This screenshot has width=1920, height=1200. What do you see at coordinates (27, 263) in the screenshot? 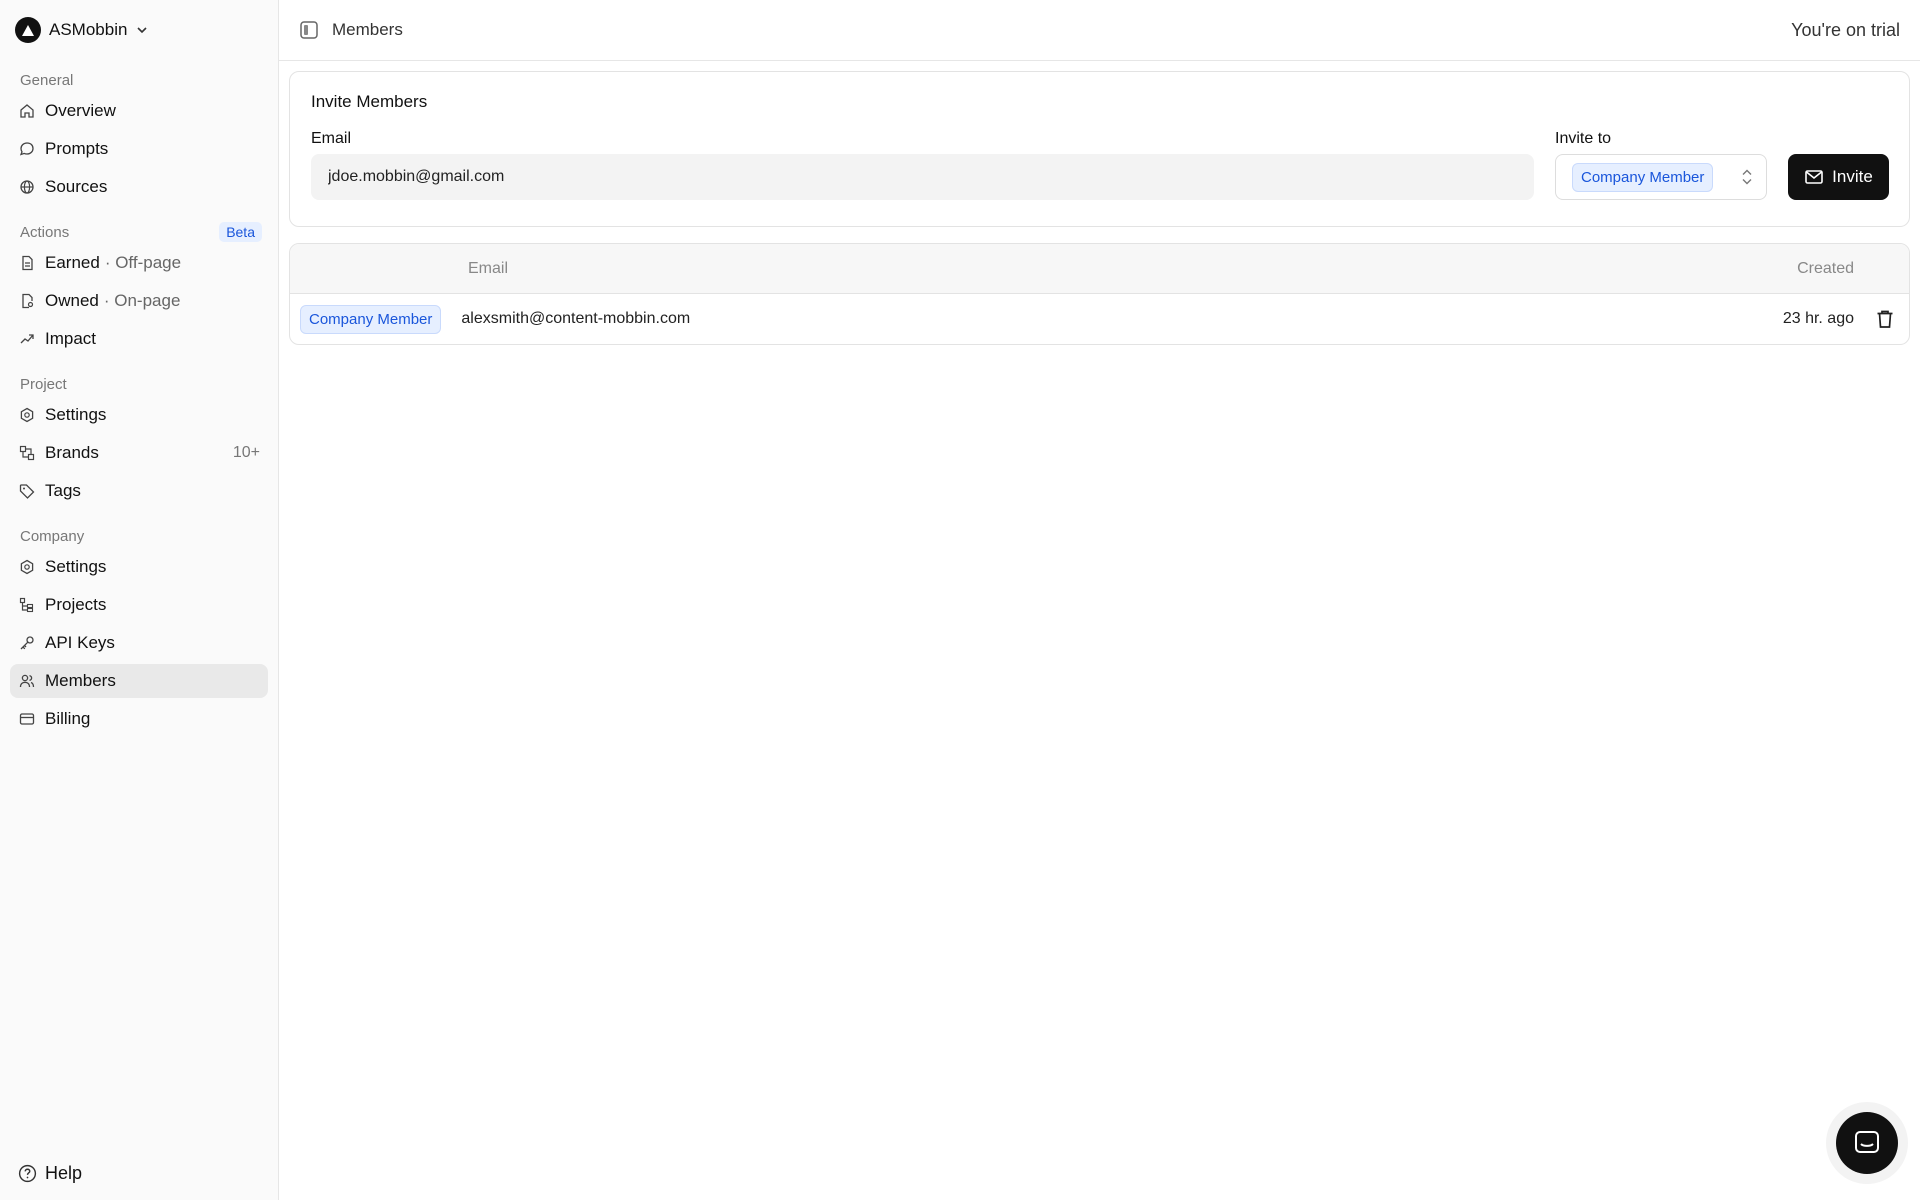
I see `document-icon` at bounding box center [27, 263].